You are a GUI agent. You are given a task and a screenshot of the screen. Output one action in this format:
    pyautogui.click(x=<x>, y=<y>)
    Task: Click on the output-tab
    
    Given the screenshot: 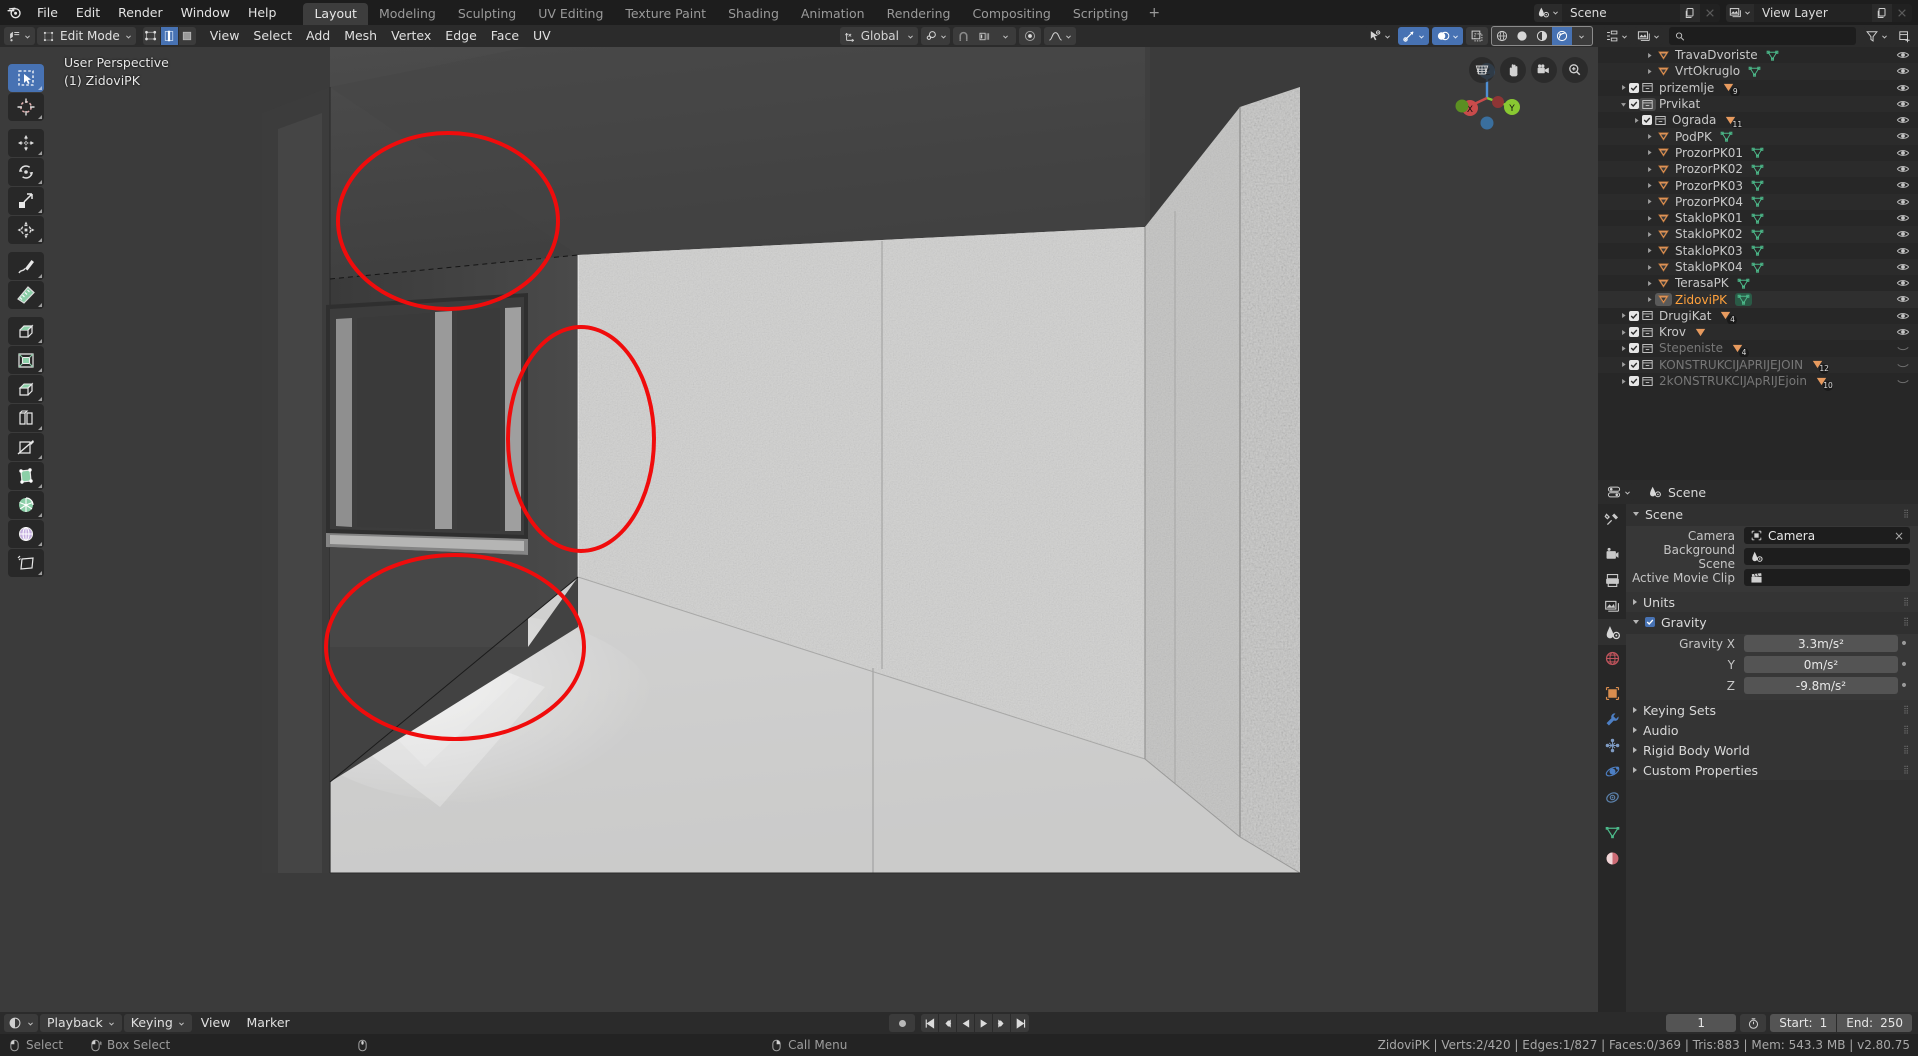 What is the action you would take?
    pyautogui.click(x=1612, y=580)
    